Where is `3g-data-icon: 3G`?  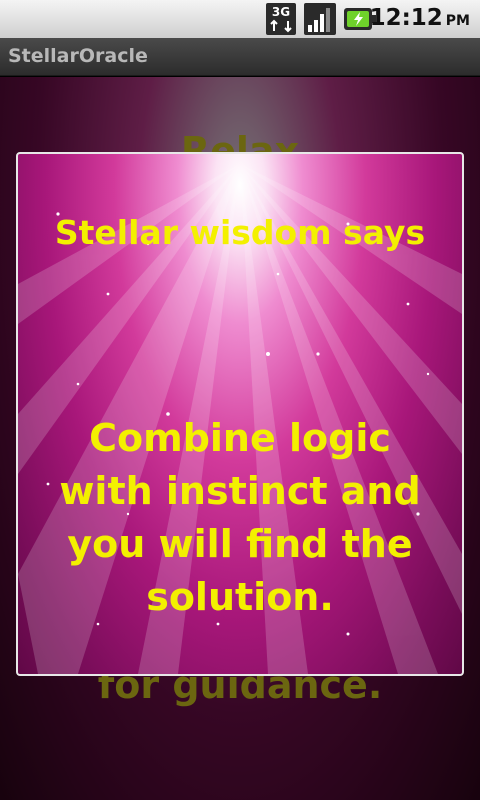 3g-data-icon: 3G is located at coordinates (281, 19).